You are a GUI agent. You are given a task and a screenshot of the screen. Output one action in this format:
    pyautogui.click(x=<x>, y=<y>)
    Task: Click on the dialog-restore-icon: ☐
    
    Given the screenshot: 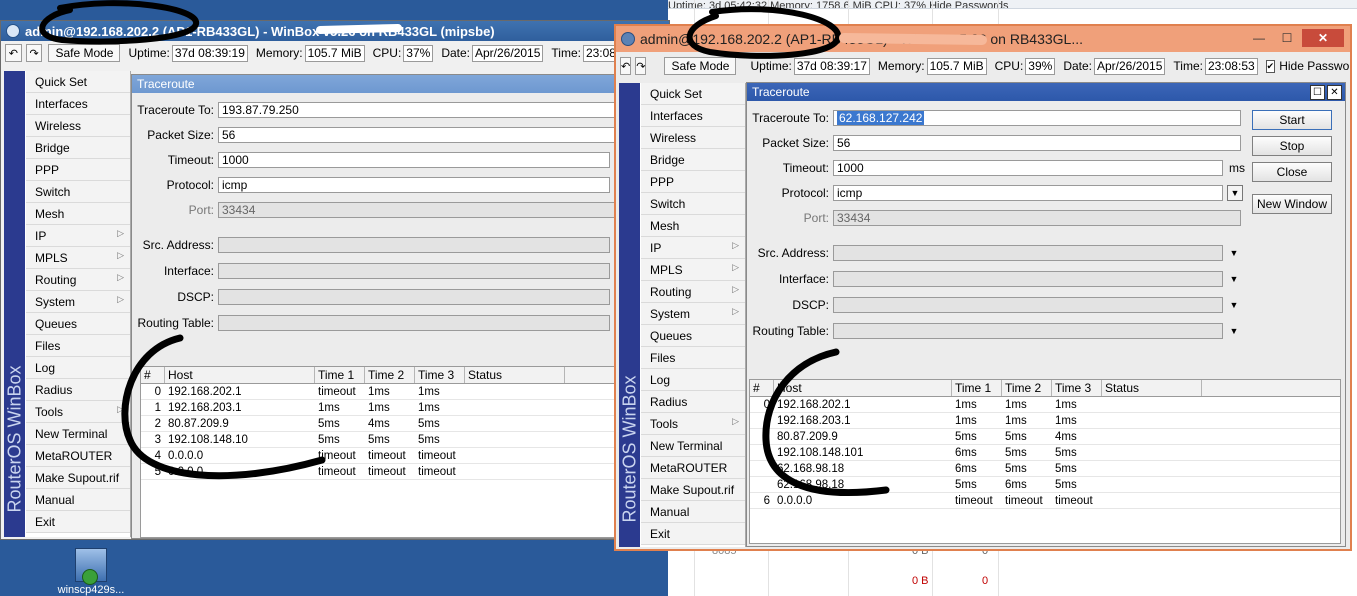 What is the action you would take?
    pyautogui.click(x=1317, y=92)
    